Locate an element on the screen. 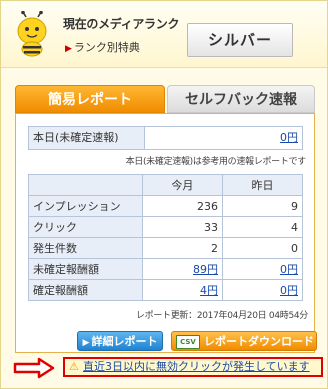 The height and width of the screenshot is (389, 328). table-row: 確定報酬額 4円 0円 is located at coordinates (165, 290).